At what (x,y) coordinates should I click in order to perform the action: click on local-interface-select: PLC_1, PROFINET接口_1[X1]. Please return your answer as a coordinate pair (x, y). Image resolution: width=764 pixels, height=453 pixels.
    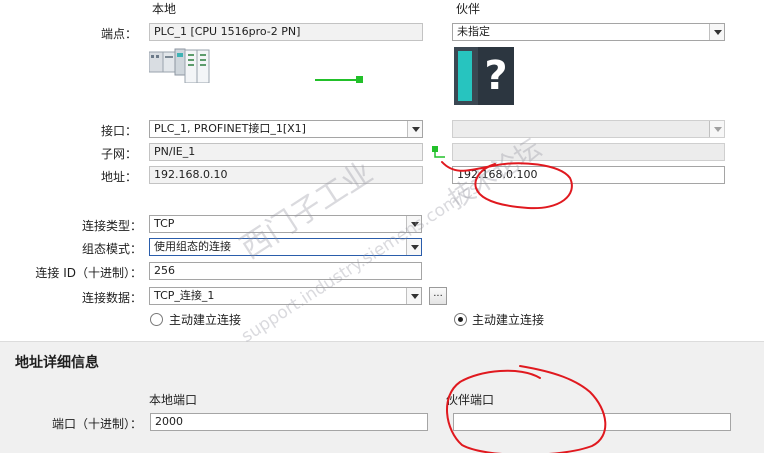
    Looking at the image, I should click on (286, 129).